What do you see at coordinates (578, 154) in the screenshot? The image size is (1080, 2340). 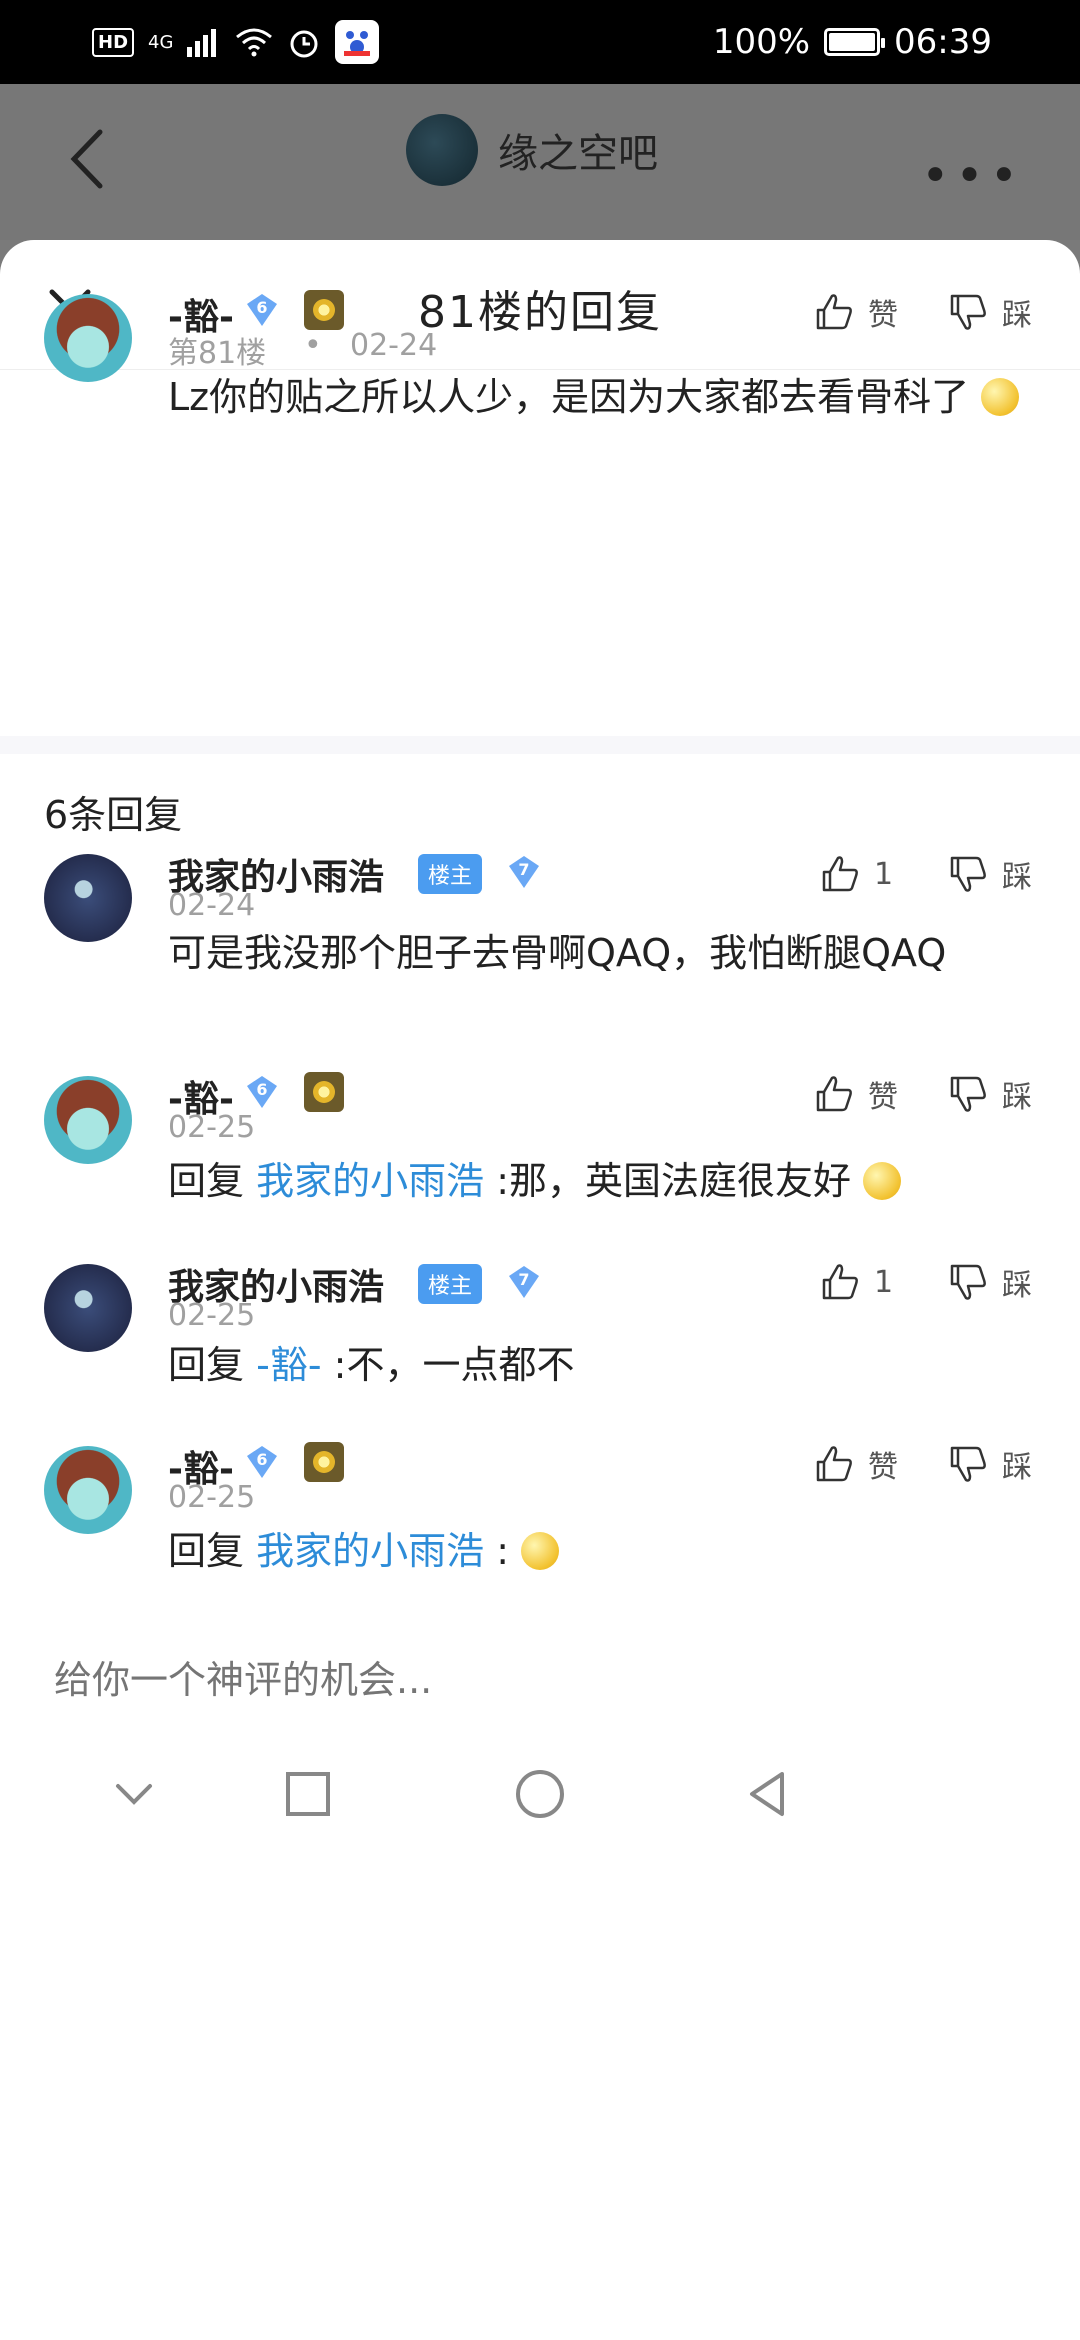 I see `forum-name: 缘之空吧` at bounding box center [578, 154].